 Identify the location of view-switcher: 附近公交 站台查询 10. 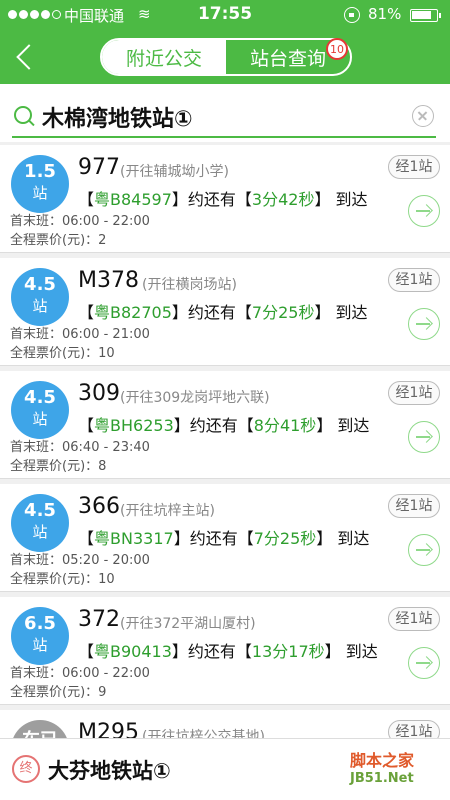
(226, 57).